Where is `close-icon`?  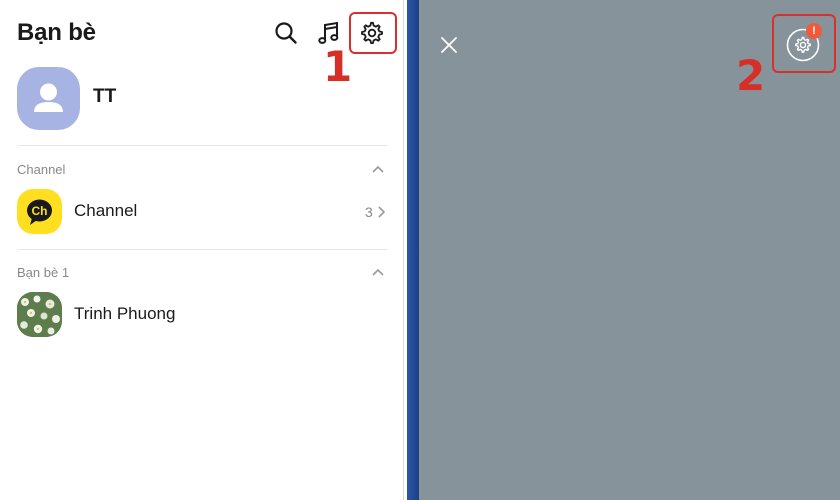 close-icon is located at coordinates (449, 45).